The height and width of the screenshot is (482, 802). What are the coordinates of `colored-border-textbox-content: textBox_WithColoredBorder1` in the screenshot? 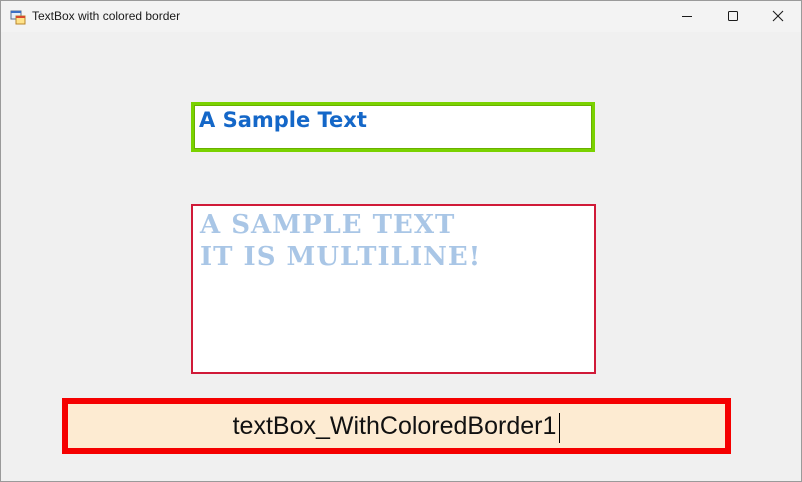 It's located at (396, 426).